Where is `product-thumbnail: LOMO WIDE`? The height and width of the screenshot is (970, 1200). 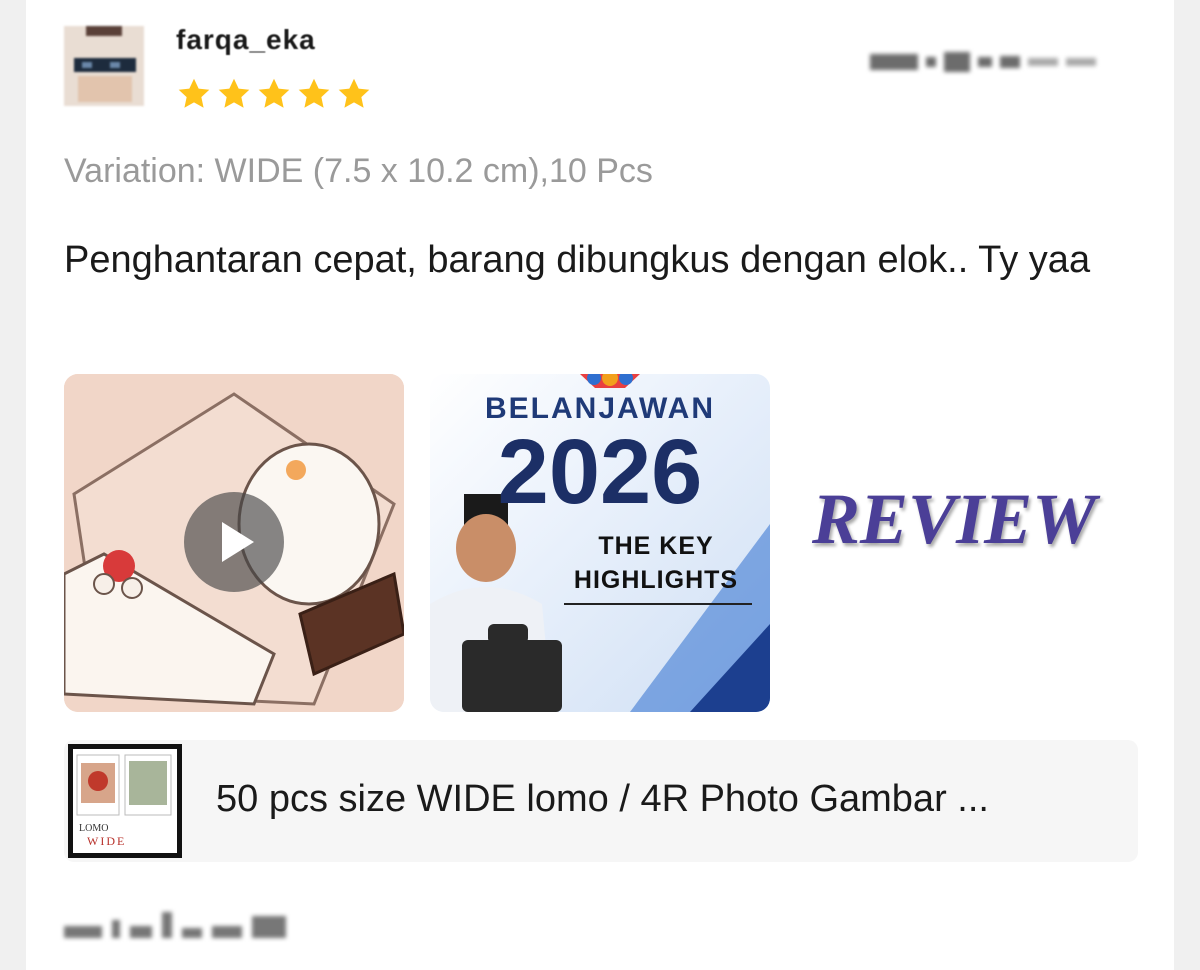 product-thumbnail: LOMO WIDE is located at coordinates (125, 801).